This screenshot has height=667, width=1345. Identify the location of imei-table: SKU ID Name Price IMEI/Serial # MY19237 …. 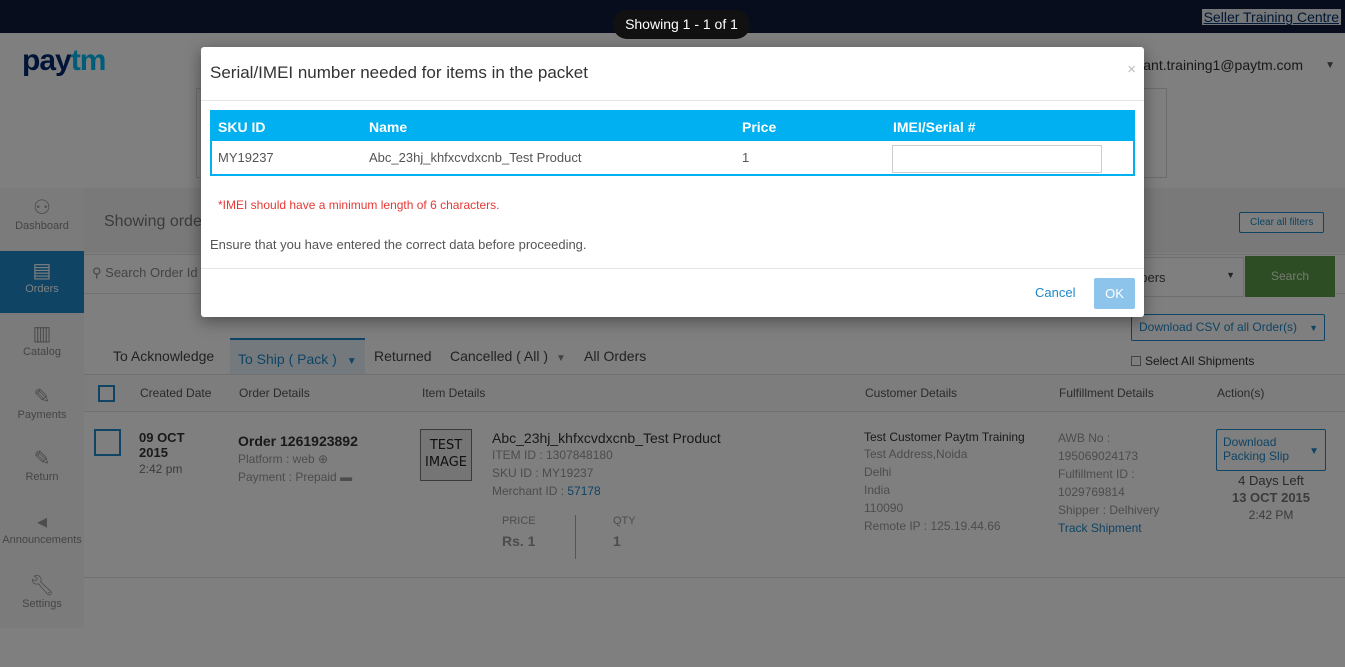
(672, 143).